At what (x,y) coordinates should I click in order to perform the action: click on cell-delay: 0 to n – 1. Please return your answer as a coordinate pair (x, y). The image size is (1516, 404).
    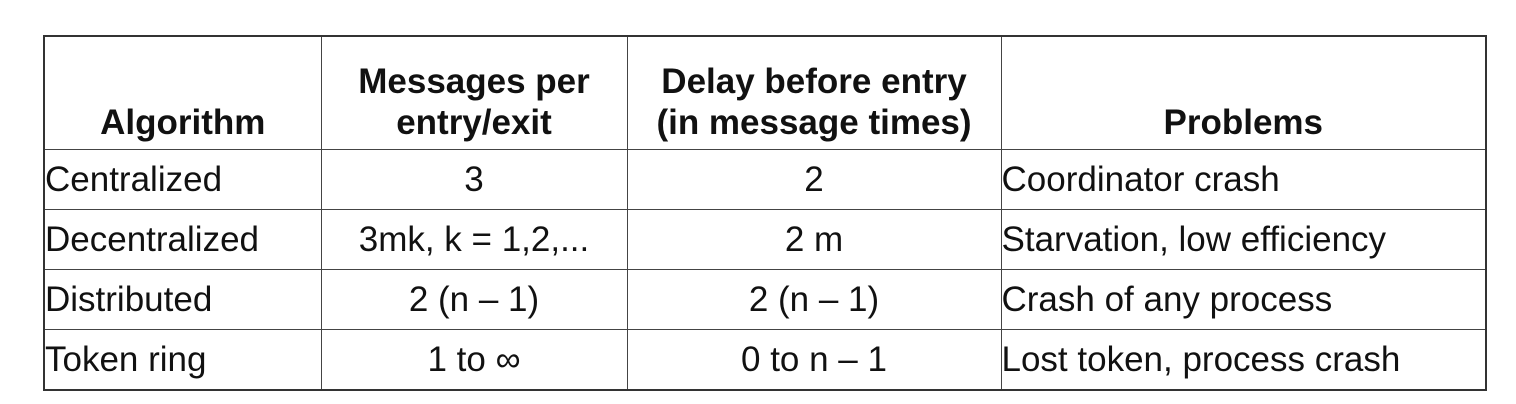
    Looking at the image, I should click on (814, 360).